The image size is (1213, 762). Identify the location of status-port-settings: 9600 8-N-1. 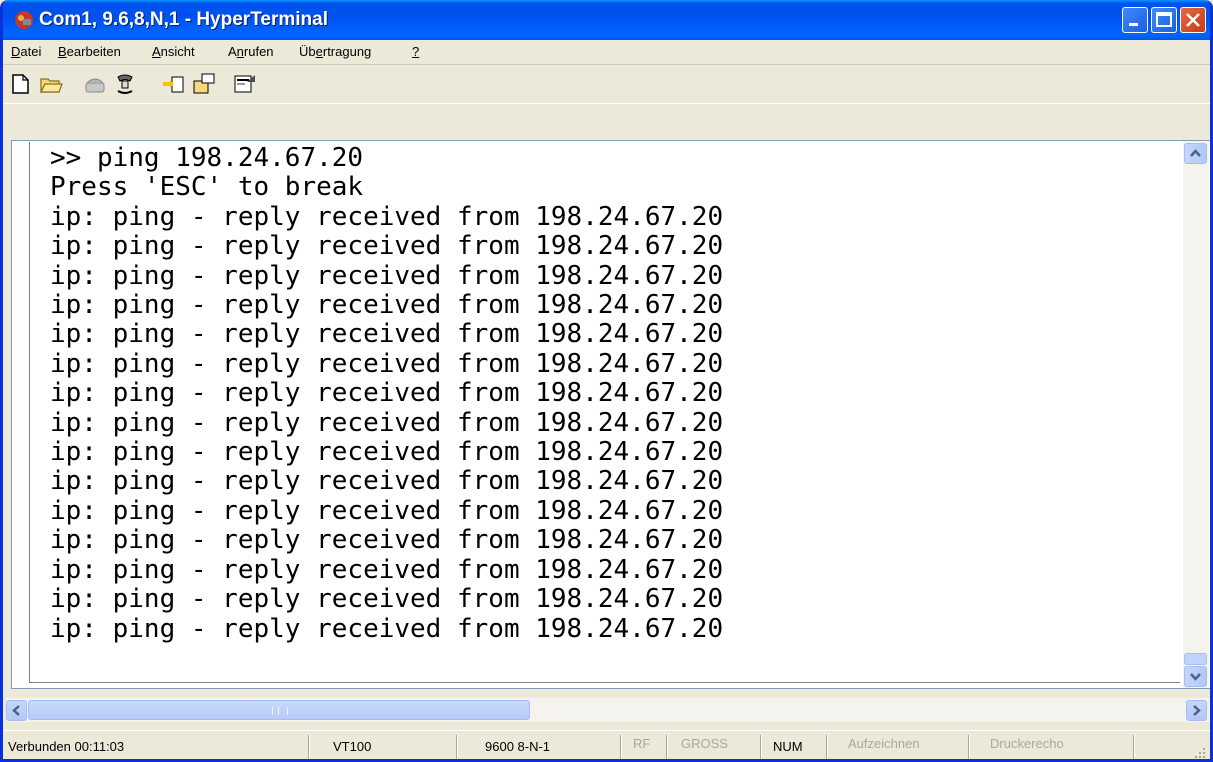
(518, 746).